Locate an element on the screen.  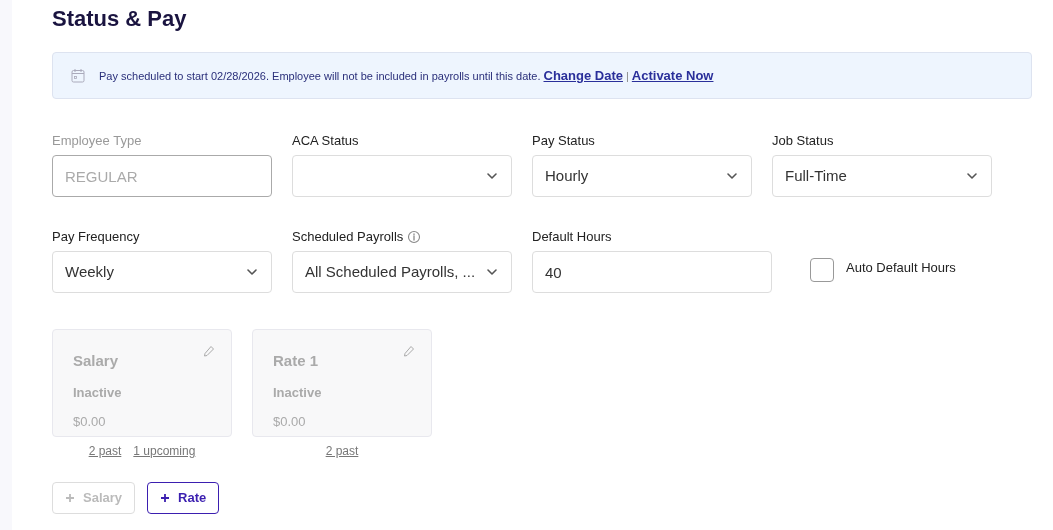
page-title: Status & Pay is located at coordinates (120, 17).